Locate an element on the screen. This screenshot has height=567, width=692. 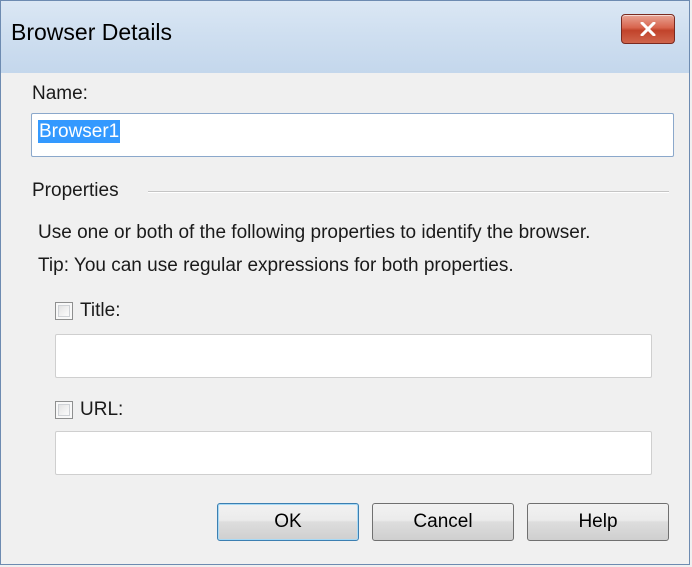
help-button: Help is located at coordinates (598, 522).